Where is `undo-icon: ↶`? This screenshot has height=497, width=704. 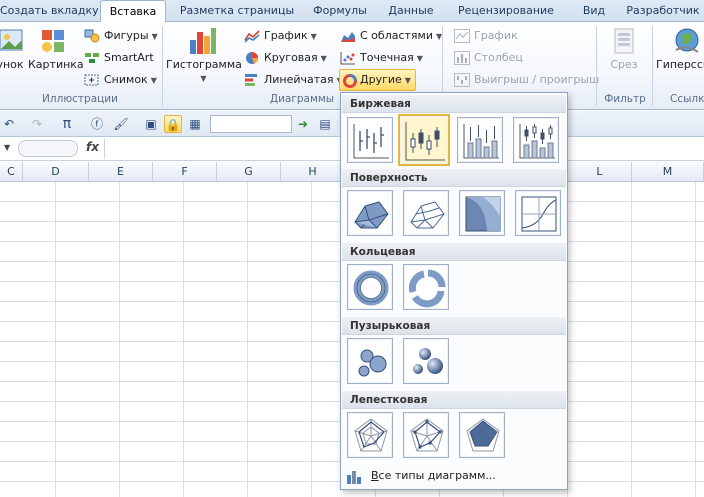 undo-icon: ↶ is located at coordinates (9, 124).